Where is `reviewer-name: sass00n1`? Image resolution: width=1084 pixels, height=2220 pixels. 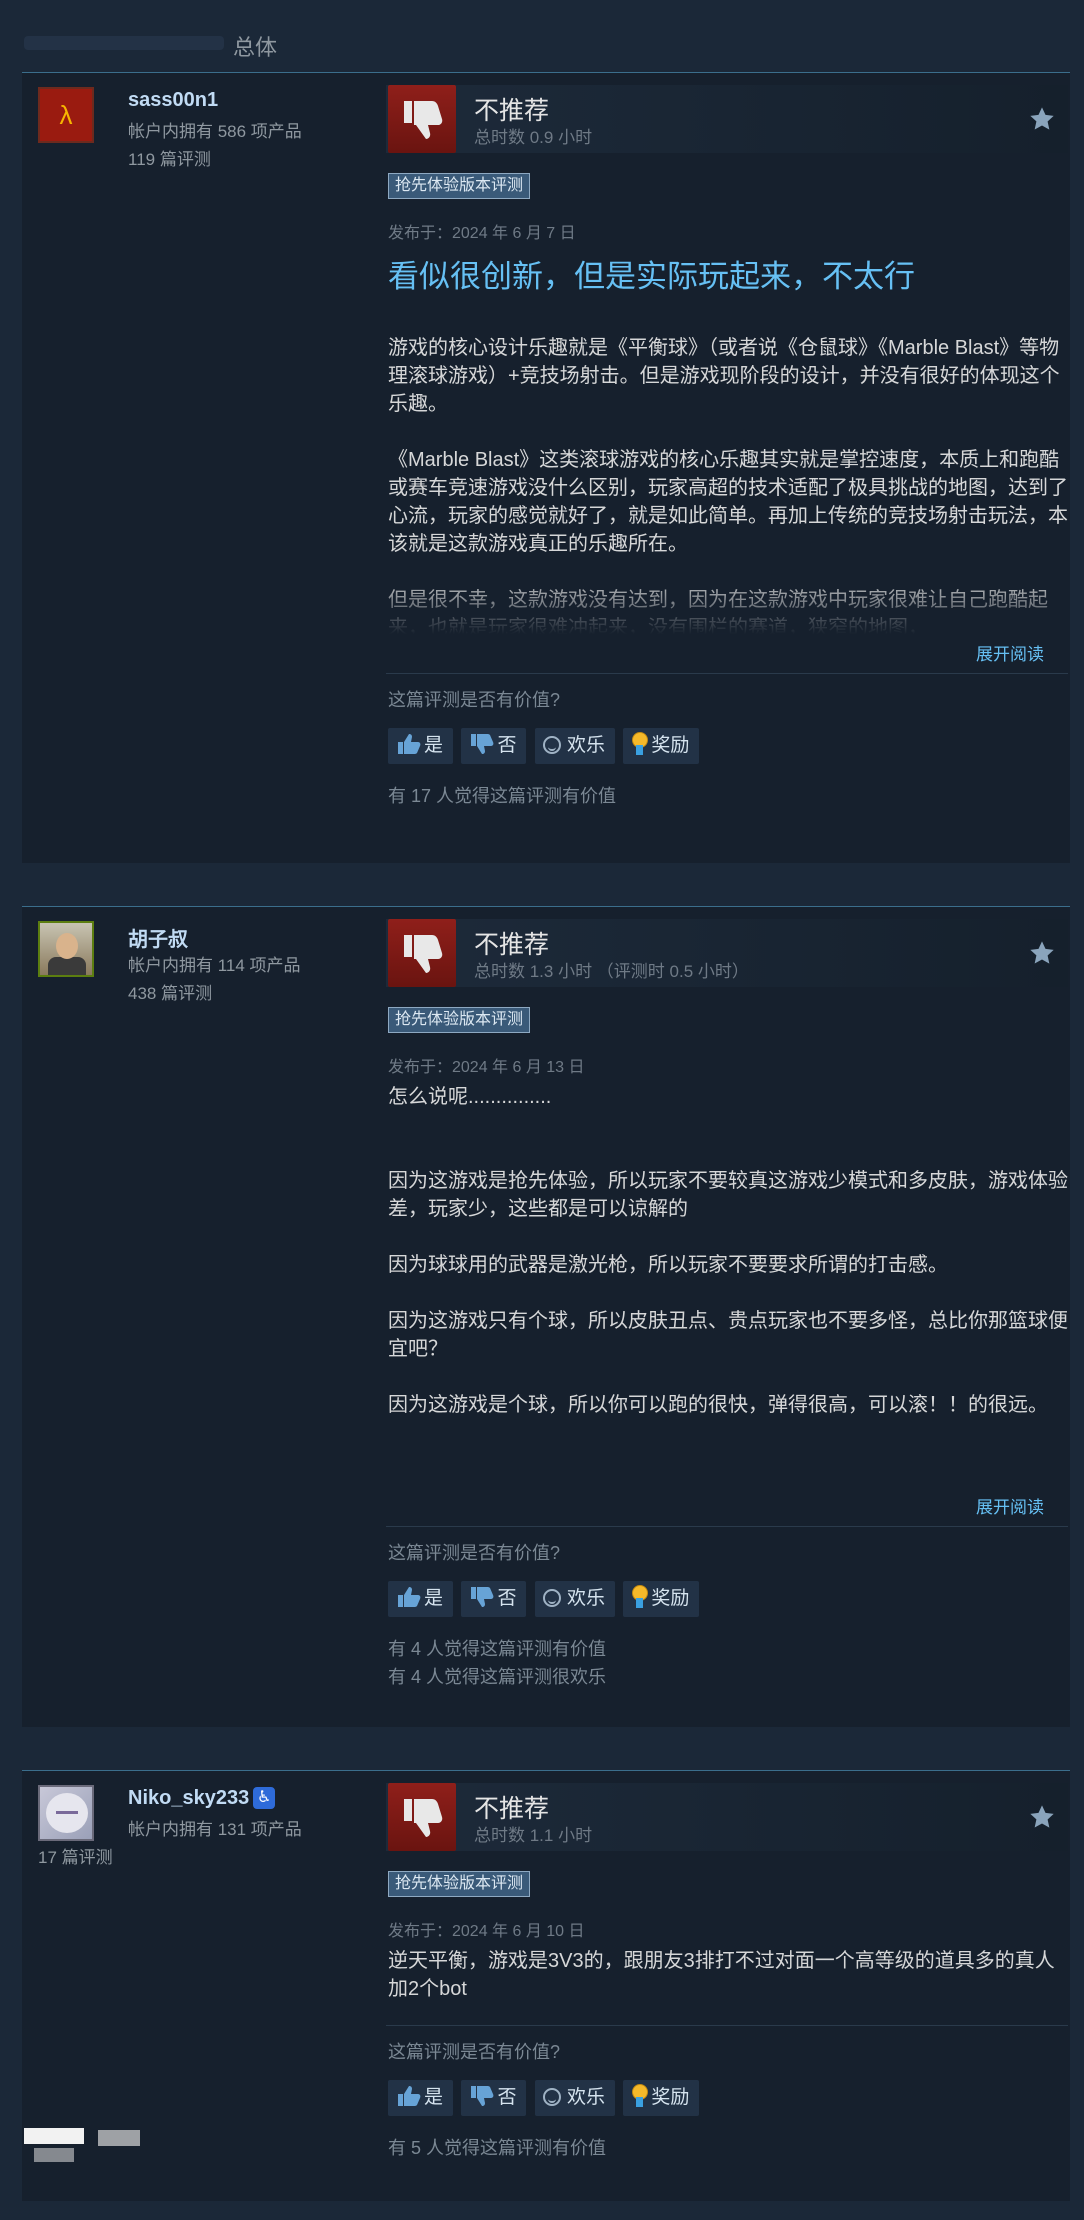
reviewer-name: sass00n1 is located at coordinates (173, 100).